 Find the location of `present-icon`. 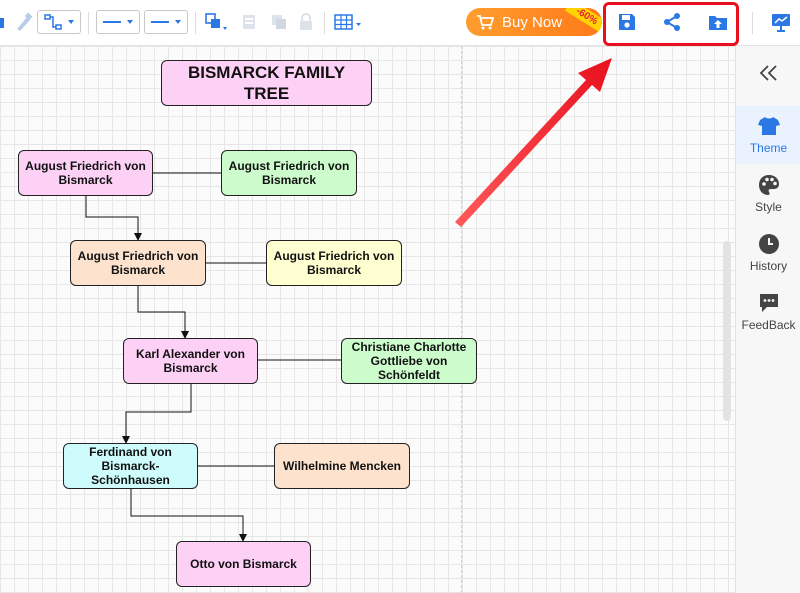

present-icon is located at coordinates (781, 22).